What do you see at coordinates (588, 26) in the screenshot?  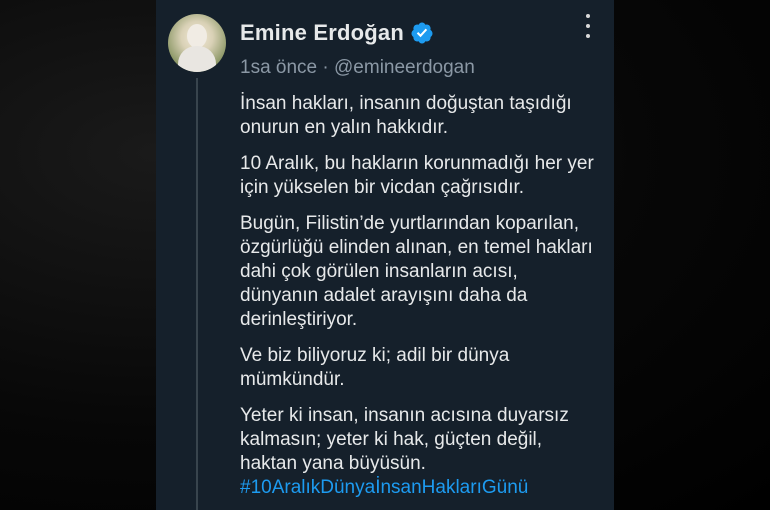 I see `more-vertical-icon` at bounding box center [588, 26].